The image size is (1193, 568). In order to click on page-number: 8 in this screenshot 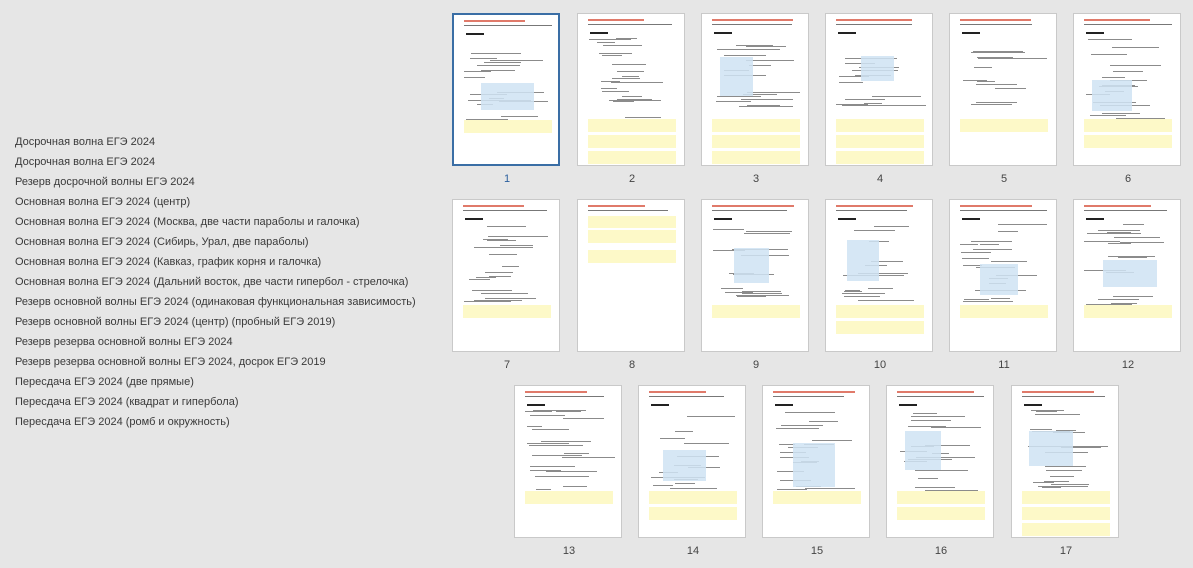, I will do `click(632, 365)`.